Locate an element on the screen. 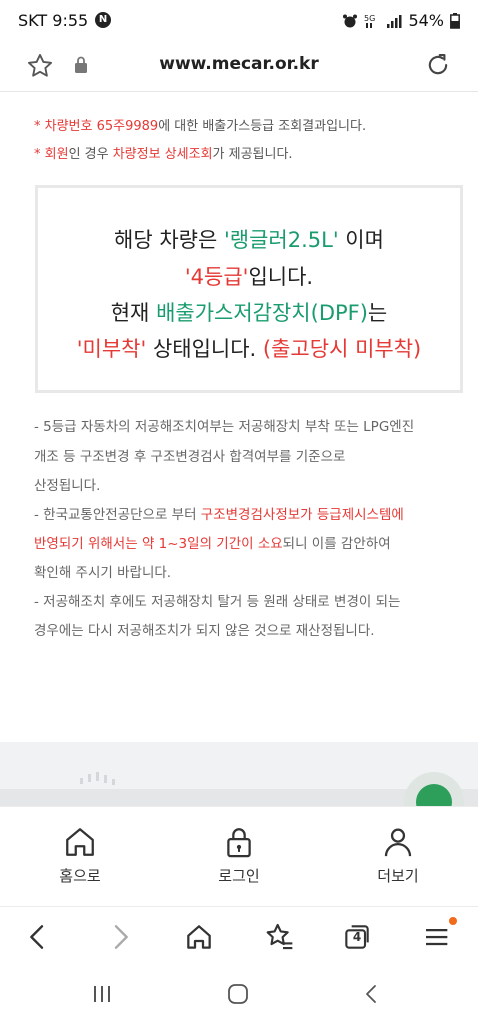 Image resolution: width=478 pixels, height=1024 pixels. dpf-status: '미부착' is located at coordinates (111, 349).